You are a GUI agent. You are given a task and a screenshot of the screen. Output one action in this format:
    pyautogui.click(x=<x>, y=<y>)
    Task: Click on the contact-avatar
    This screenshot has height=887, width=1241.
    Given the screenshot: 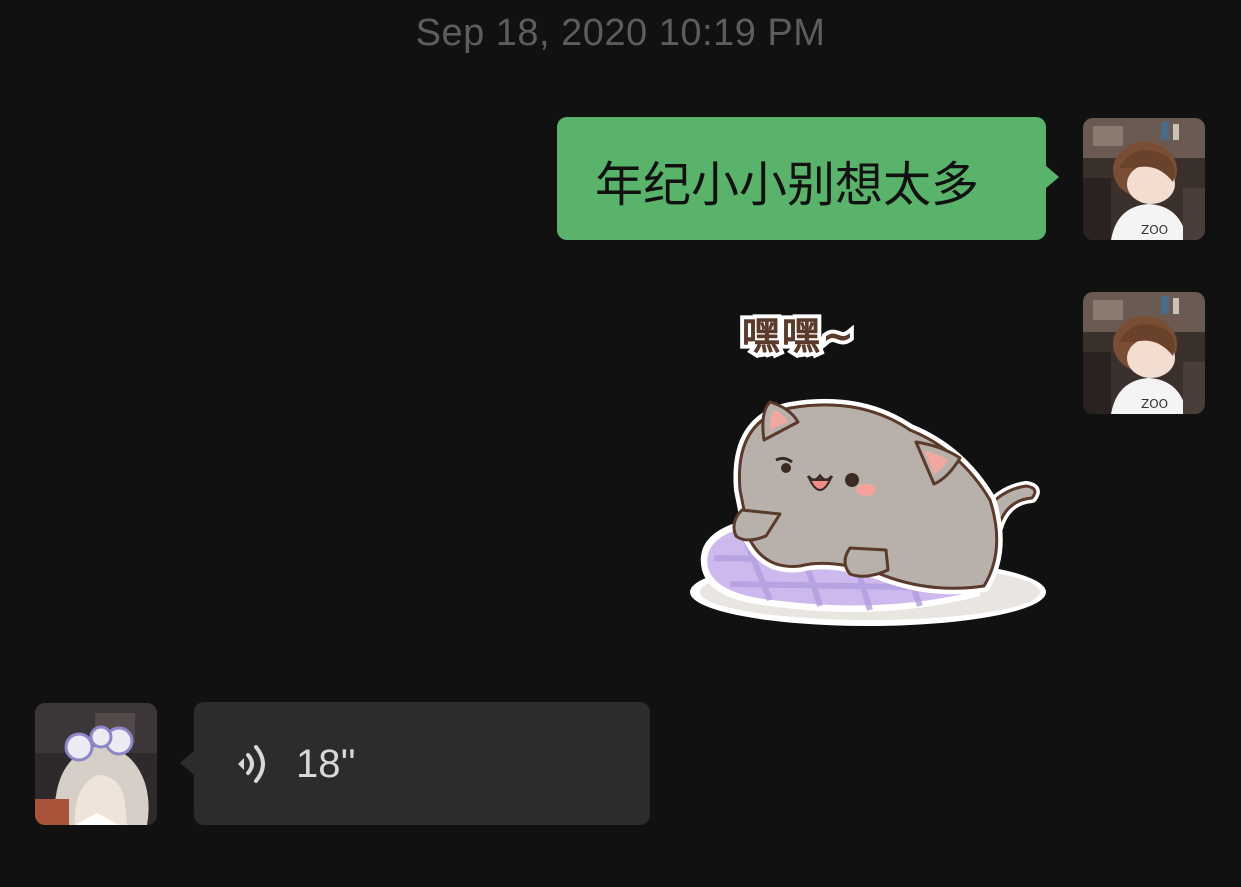 What is the action you would take?
    pyautogui.click(x=96, y=764)
    